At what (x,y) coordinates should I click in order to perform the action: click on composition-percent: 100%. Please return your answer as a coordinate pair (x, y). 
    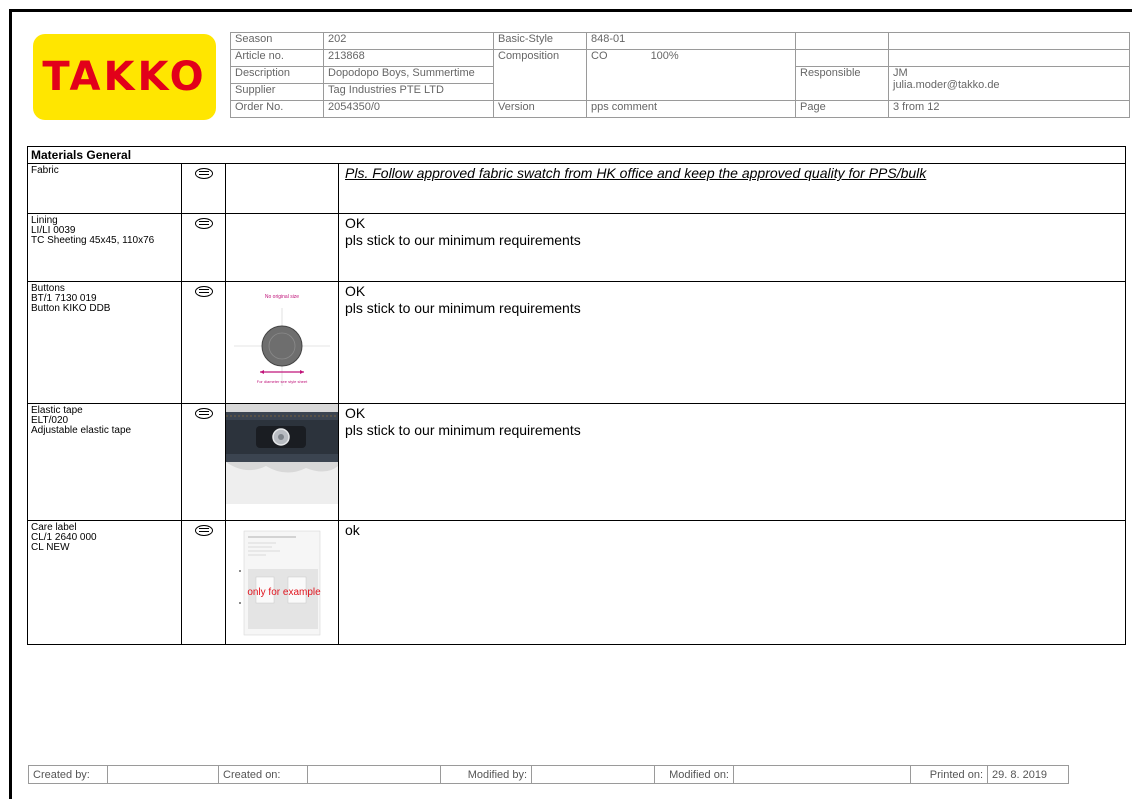
    Looking at the image, I should click on (664, 56).